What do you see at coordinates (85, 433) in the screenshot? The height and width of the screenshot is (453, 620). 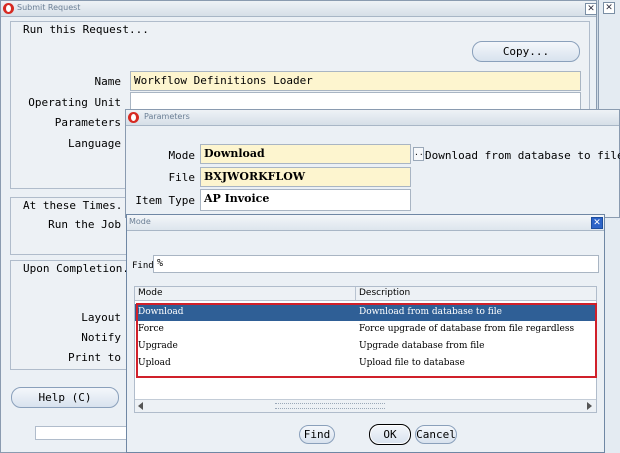 I see `status-strip` at bounding box center [85, 433].